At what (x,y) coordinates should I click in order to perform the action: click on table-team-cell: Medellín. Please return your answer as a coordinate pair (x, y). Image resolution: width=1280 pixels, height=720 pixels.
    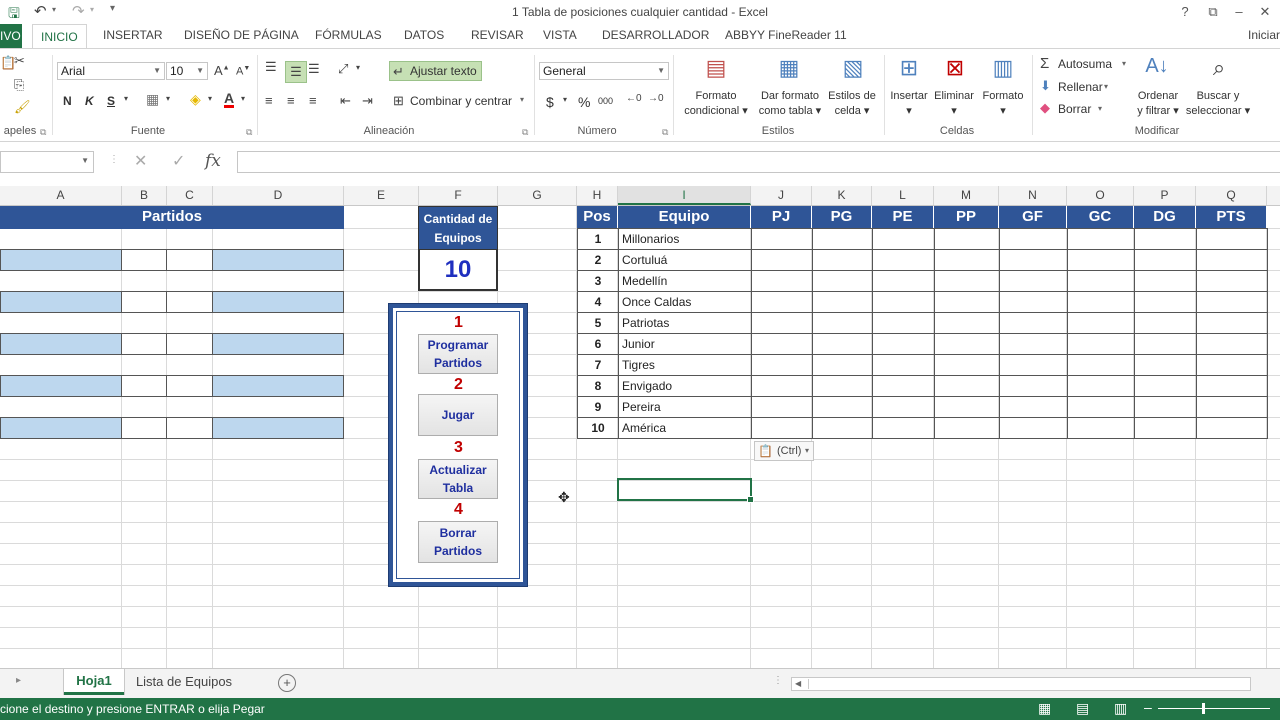
    Looking at the image, I should click on (685, 281).